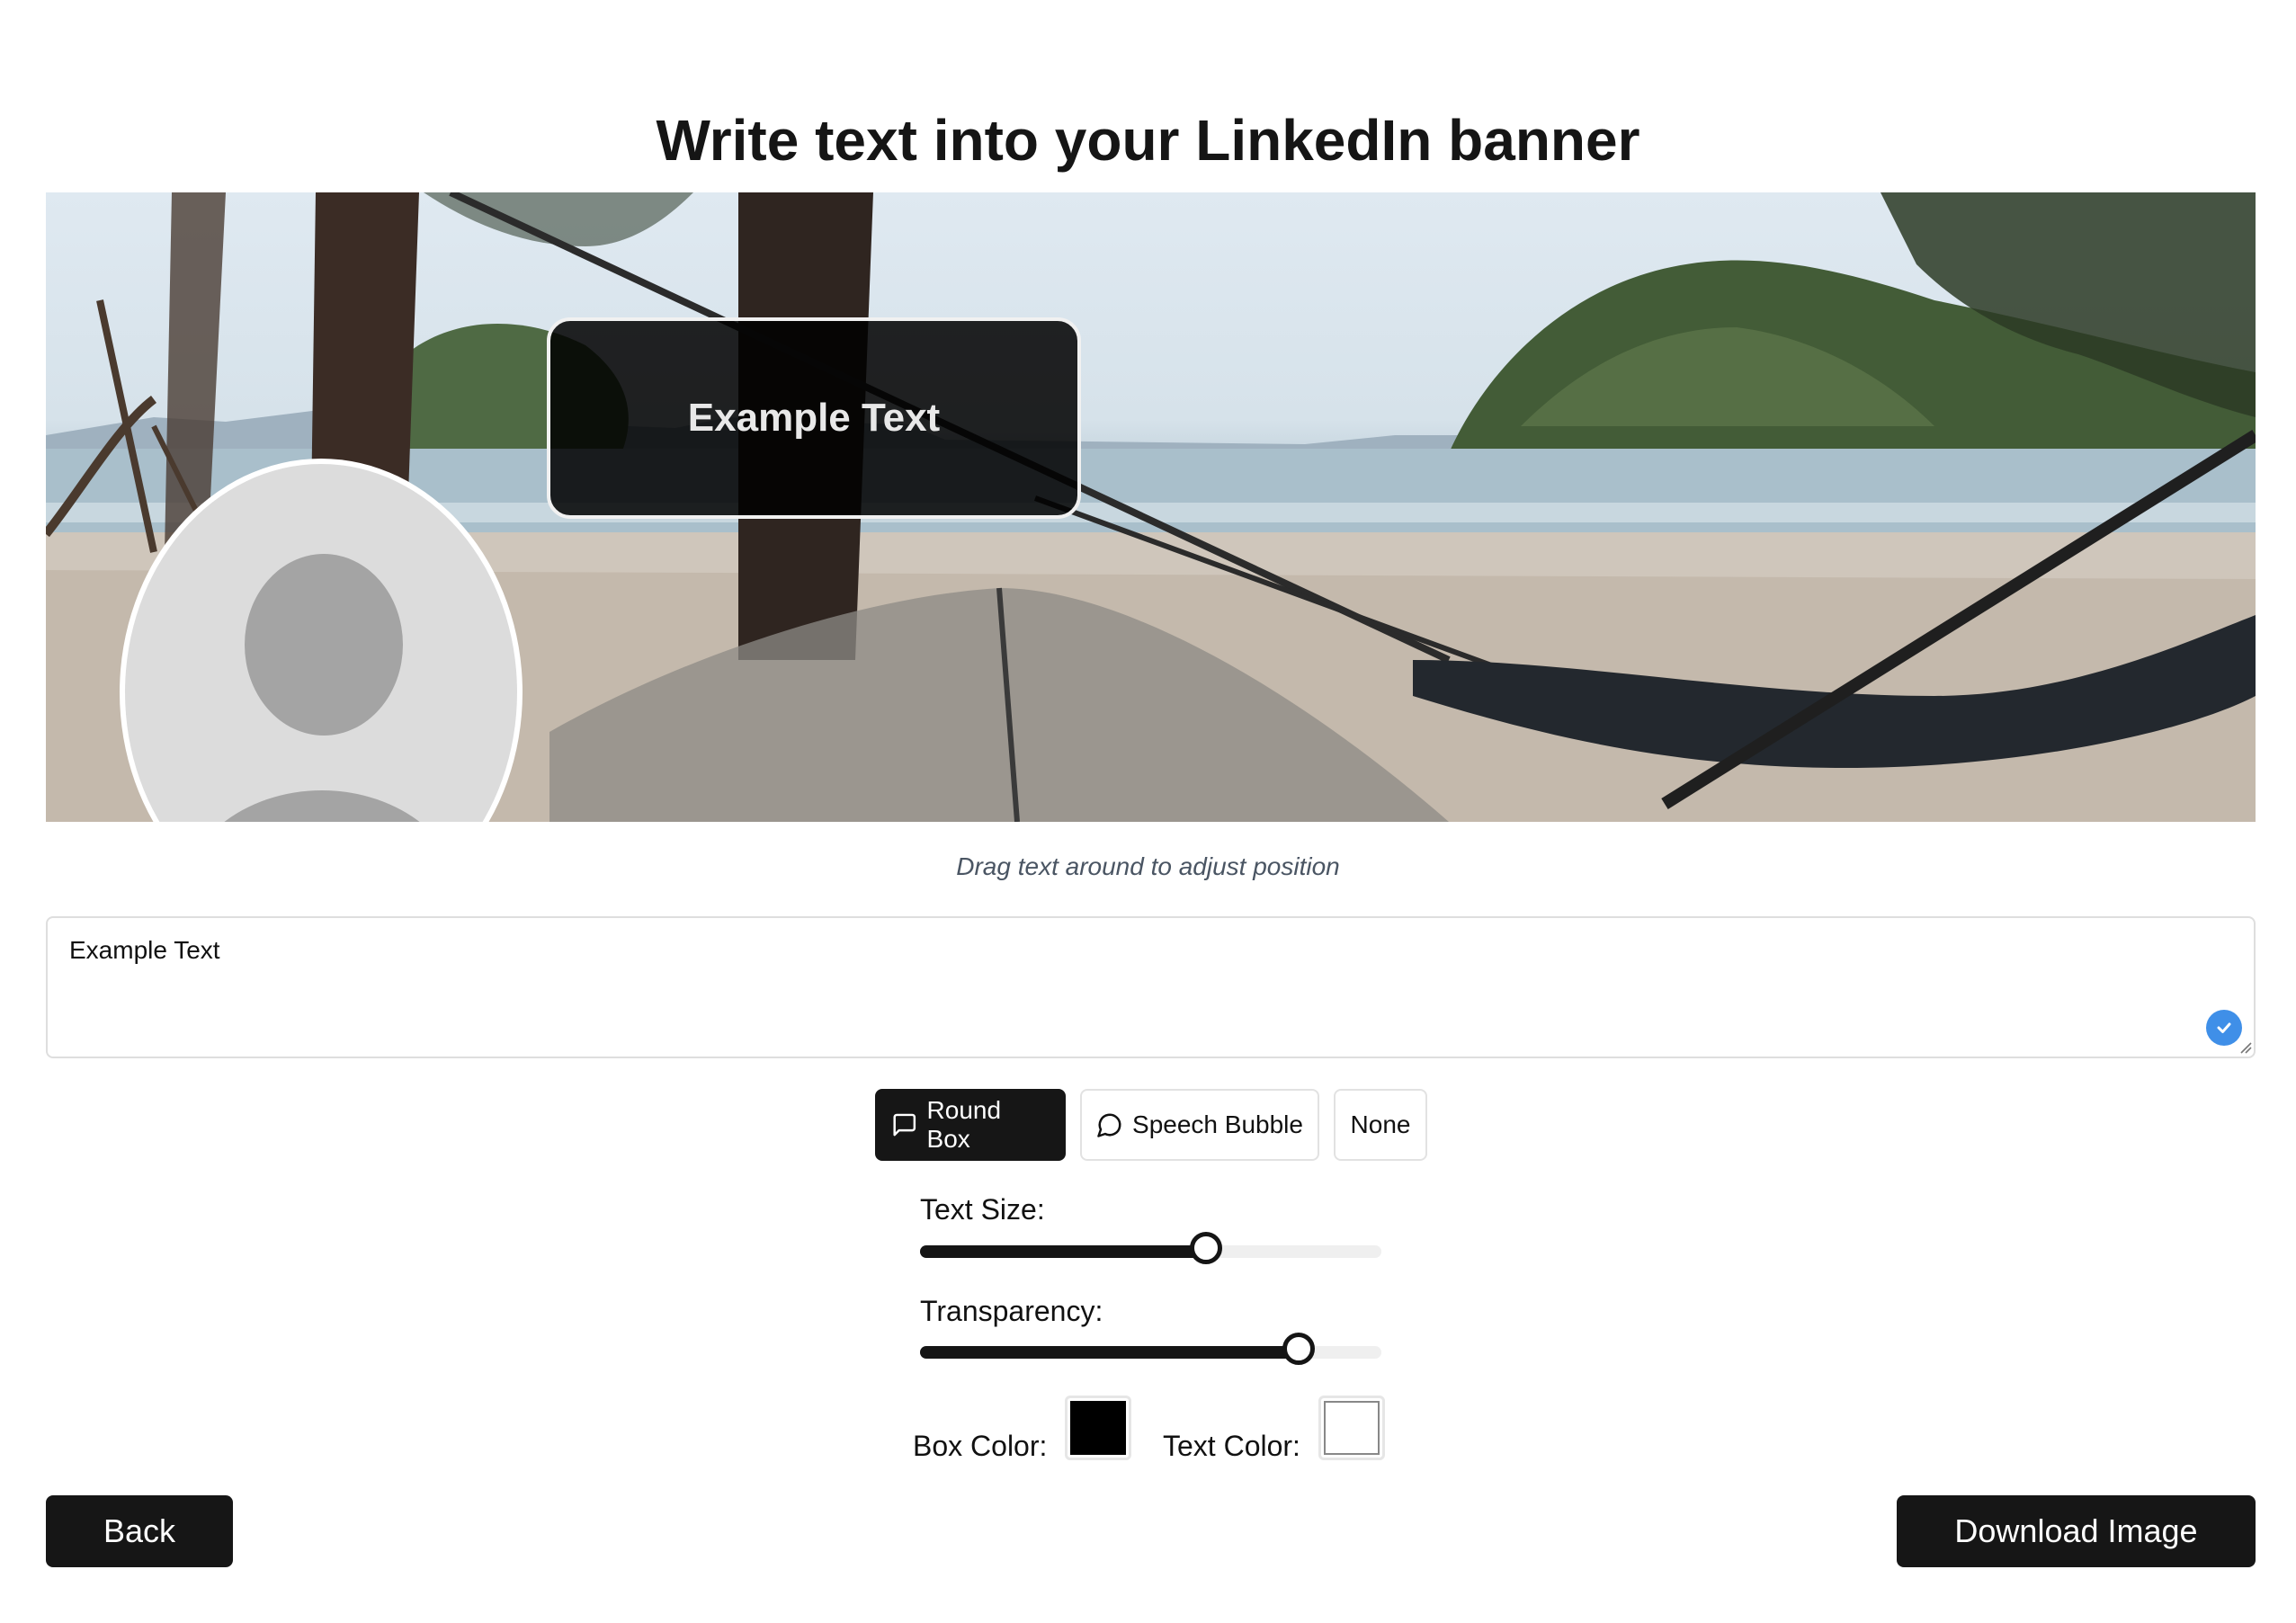 The height and width of the screenshot is (1623, 2296). Describe the element at coordinates (2224, 1028) in the screenshot. I see `check-icon` at that location.